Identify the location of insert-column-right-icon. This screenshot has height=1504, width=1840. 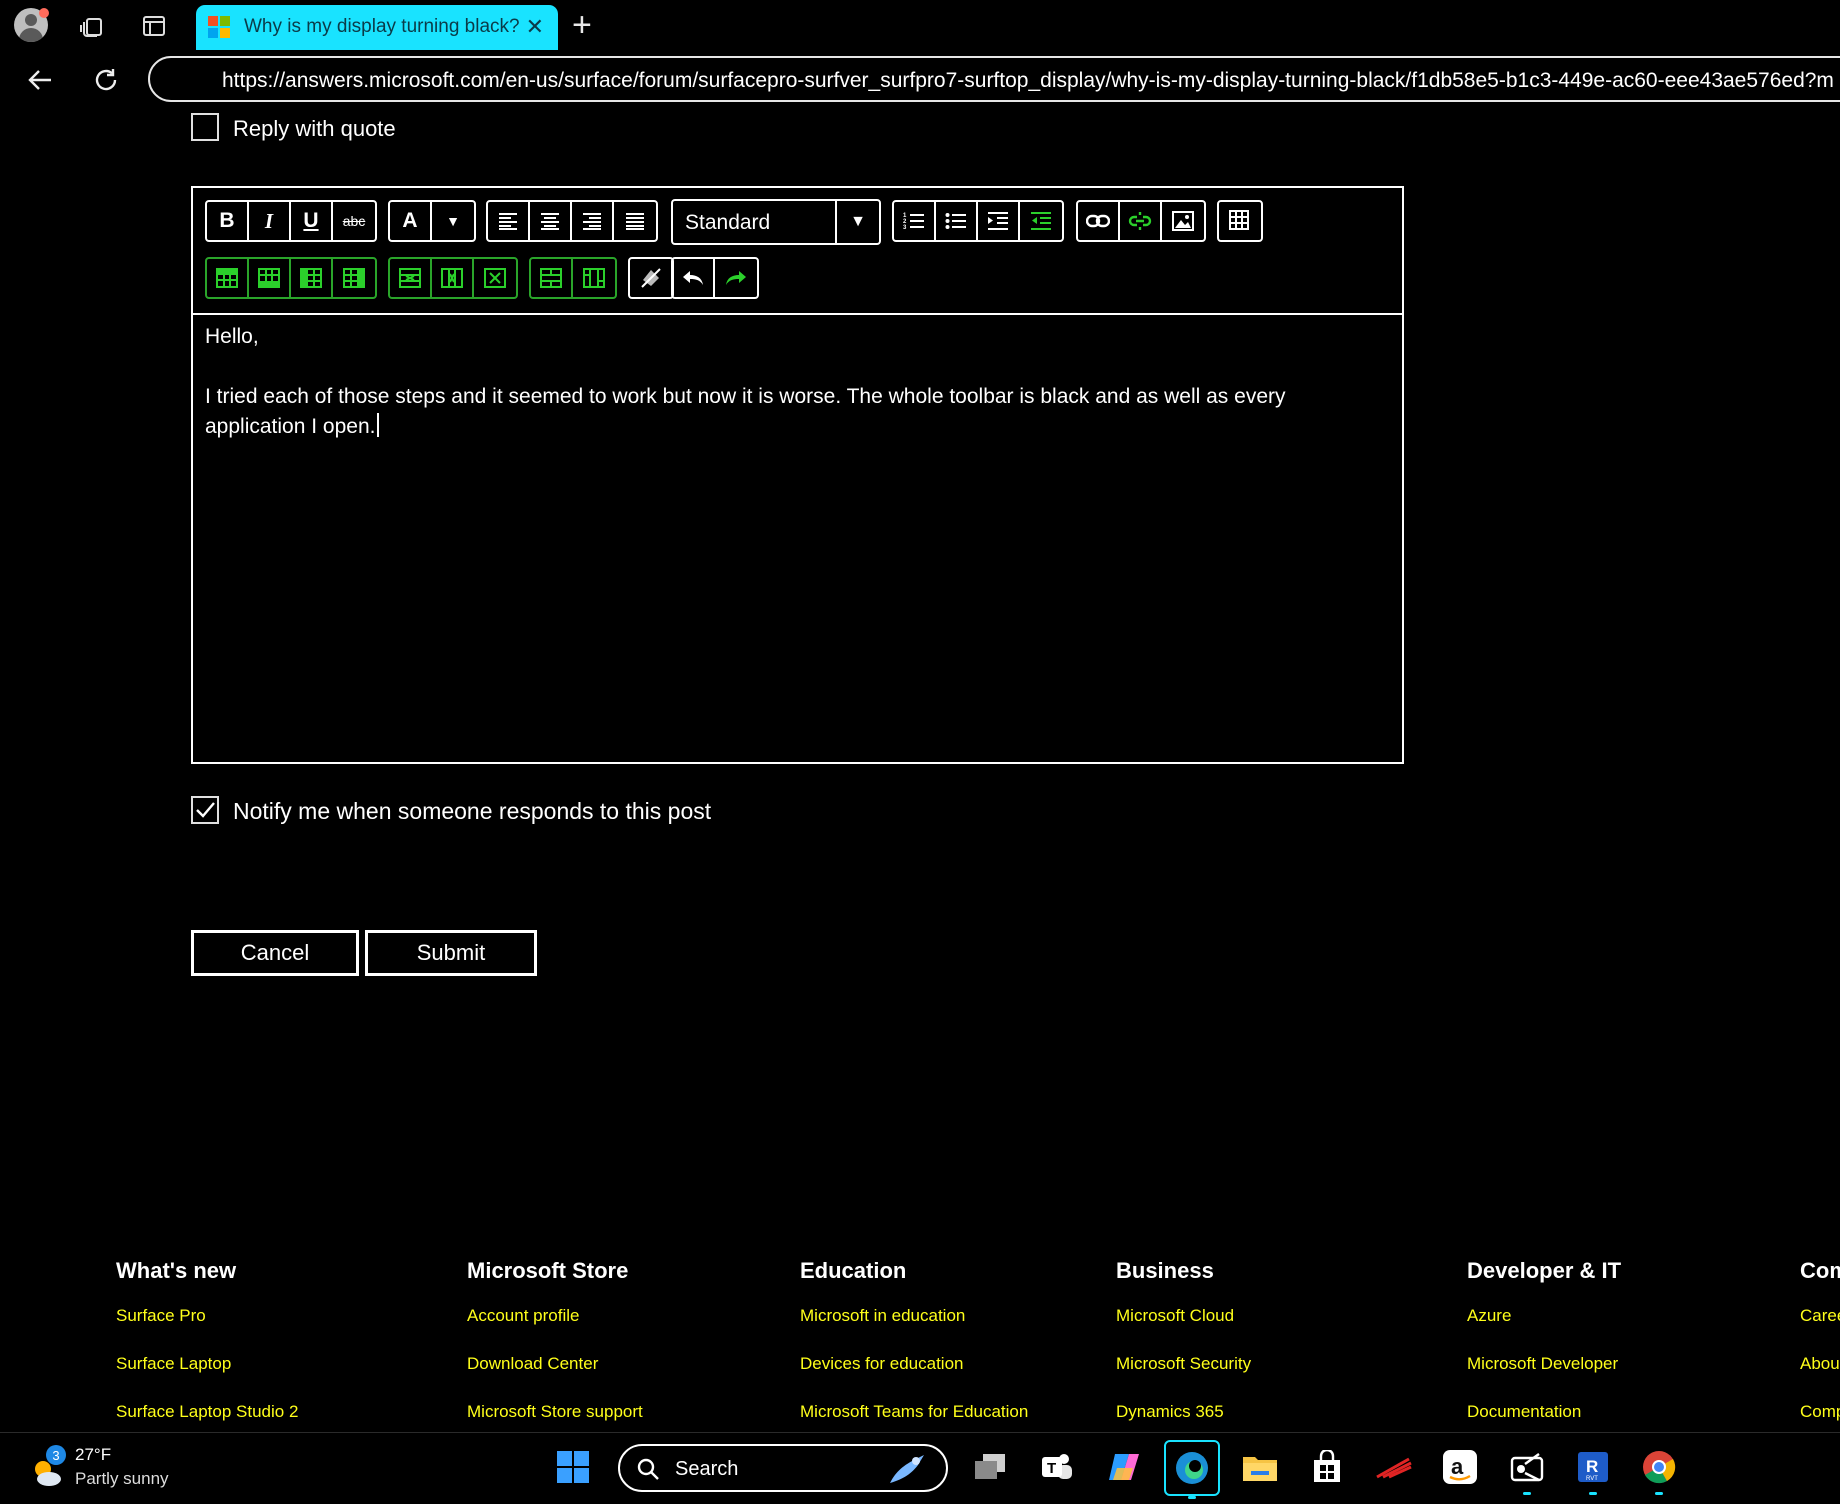
(354, 278).